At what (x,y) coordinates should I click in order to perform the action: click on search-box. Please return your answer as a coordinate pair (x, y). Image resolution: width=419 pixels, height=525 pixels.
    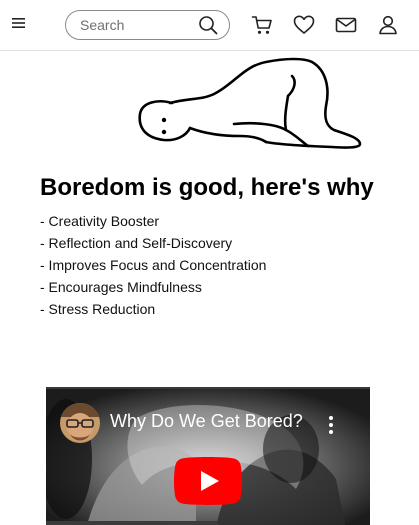
    Looking at the image, I should click on (147, 25).